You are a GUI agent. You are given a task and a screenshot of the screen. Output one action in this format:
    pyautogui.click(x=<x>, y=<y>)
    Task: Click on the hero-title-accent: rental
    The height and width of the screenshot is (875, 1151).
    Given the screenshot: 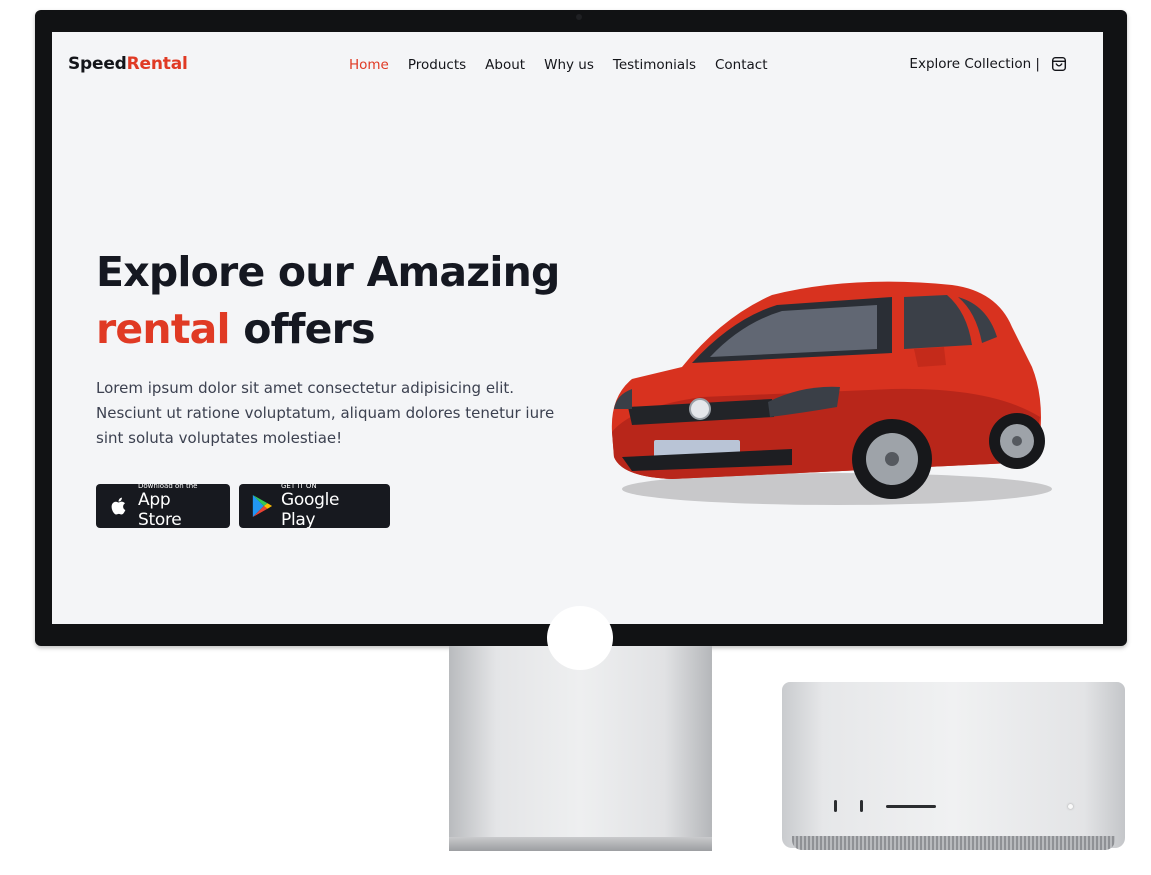 What is the action you would take?
    pyautogui.click(x=163, y=329)
    